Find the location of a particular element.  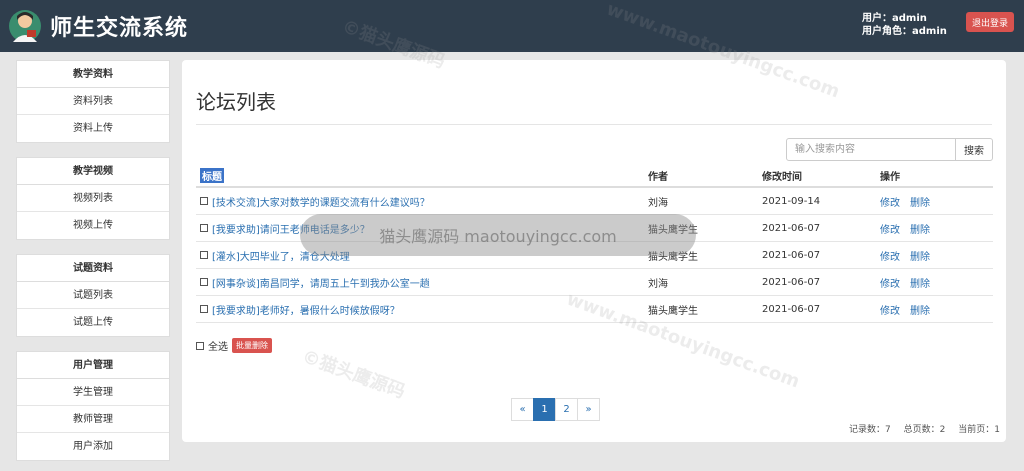

table-row: [我要求助]请问王老师电话是多少？ 猫头鹰学生 2021-06-07 修改 删除 is located at coordinates (594, 228).